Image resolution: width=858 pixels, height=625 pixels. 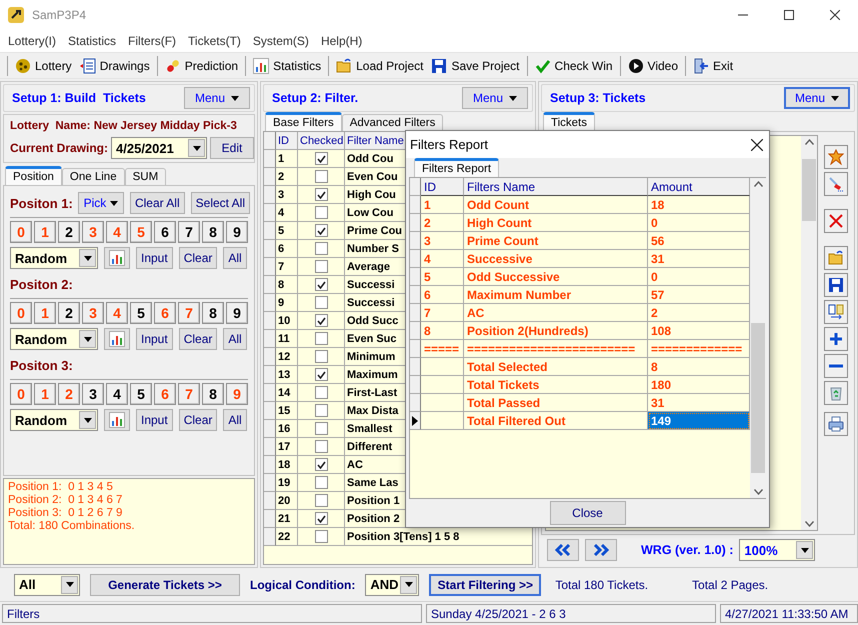 I want to click on digit-button: 7, so click(x=189, y=232).